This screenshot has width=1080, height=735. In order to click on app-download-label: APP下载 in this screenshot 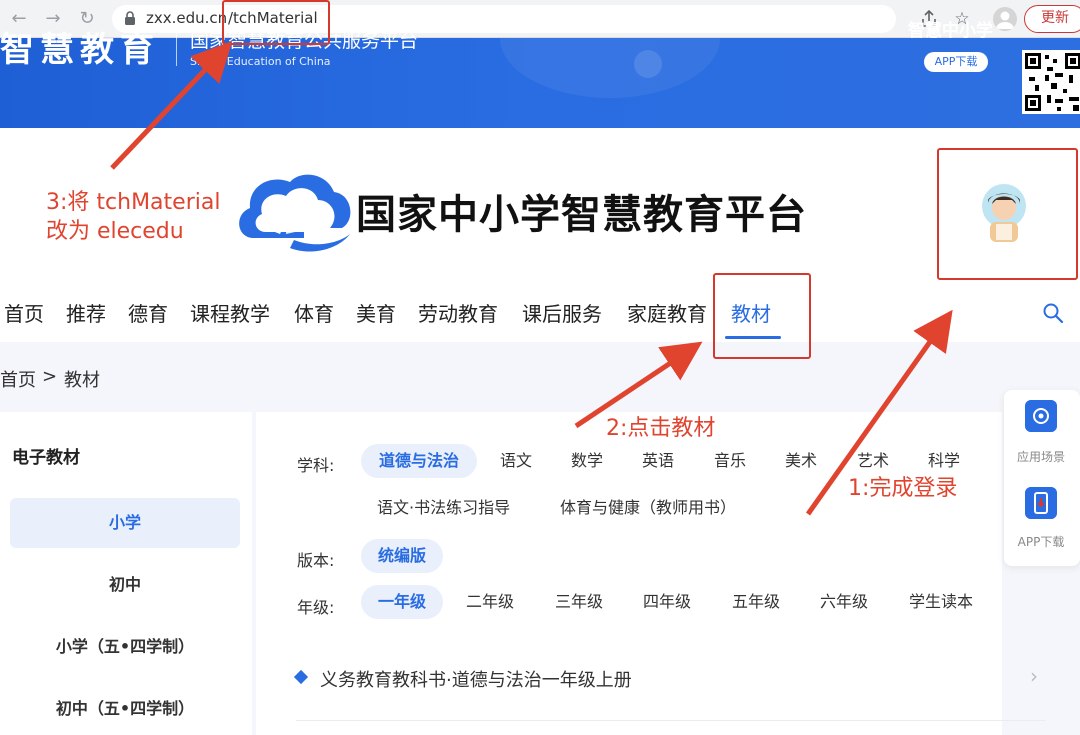, I will do `click(1041, 541)`.